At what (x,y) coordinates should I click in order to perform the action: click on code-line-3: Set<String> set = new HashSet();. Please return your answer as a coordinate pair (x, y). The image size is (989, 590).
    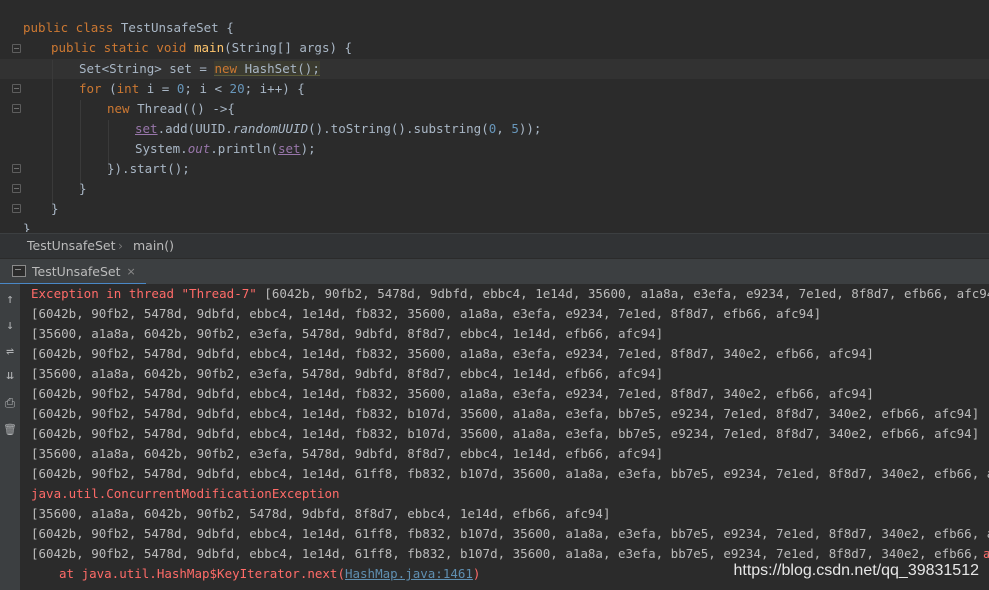
    Looking at the image, I should click on (199, 69).